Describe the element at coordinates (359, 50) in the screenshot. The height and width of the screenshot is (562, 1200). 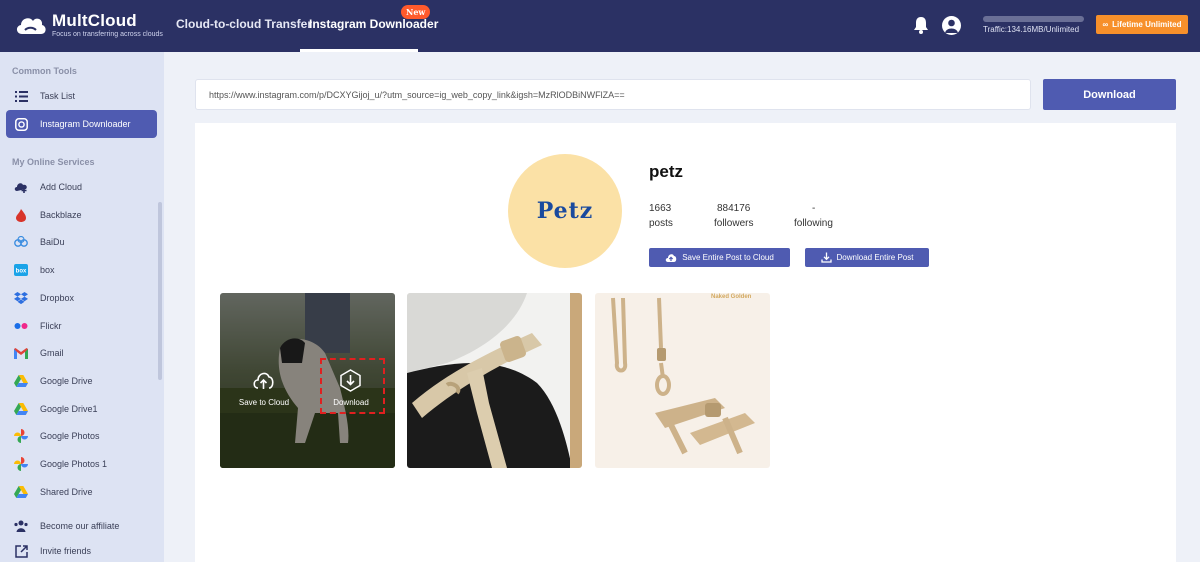
I see `nav-active-underline` at that location.